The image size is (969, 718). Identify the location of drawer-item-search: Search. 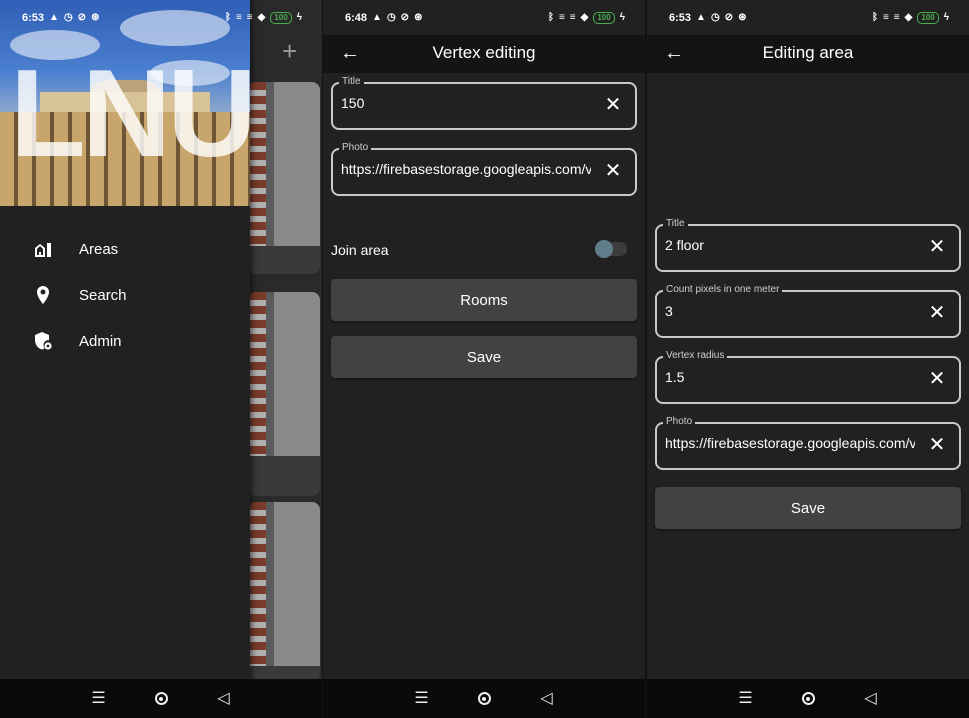
(125, 295).